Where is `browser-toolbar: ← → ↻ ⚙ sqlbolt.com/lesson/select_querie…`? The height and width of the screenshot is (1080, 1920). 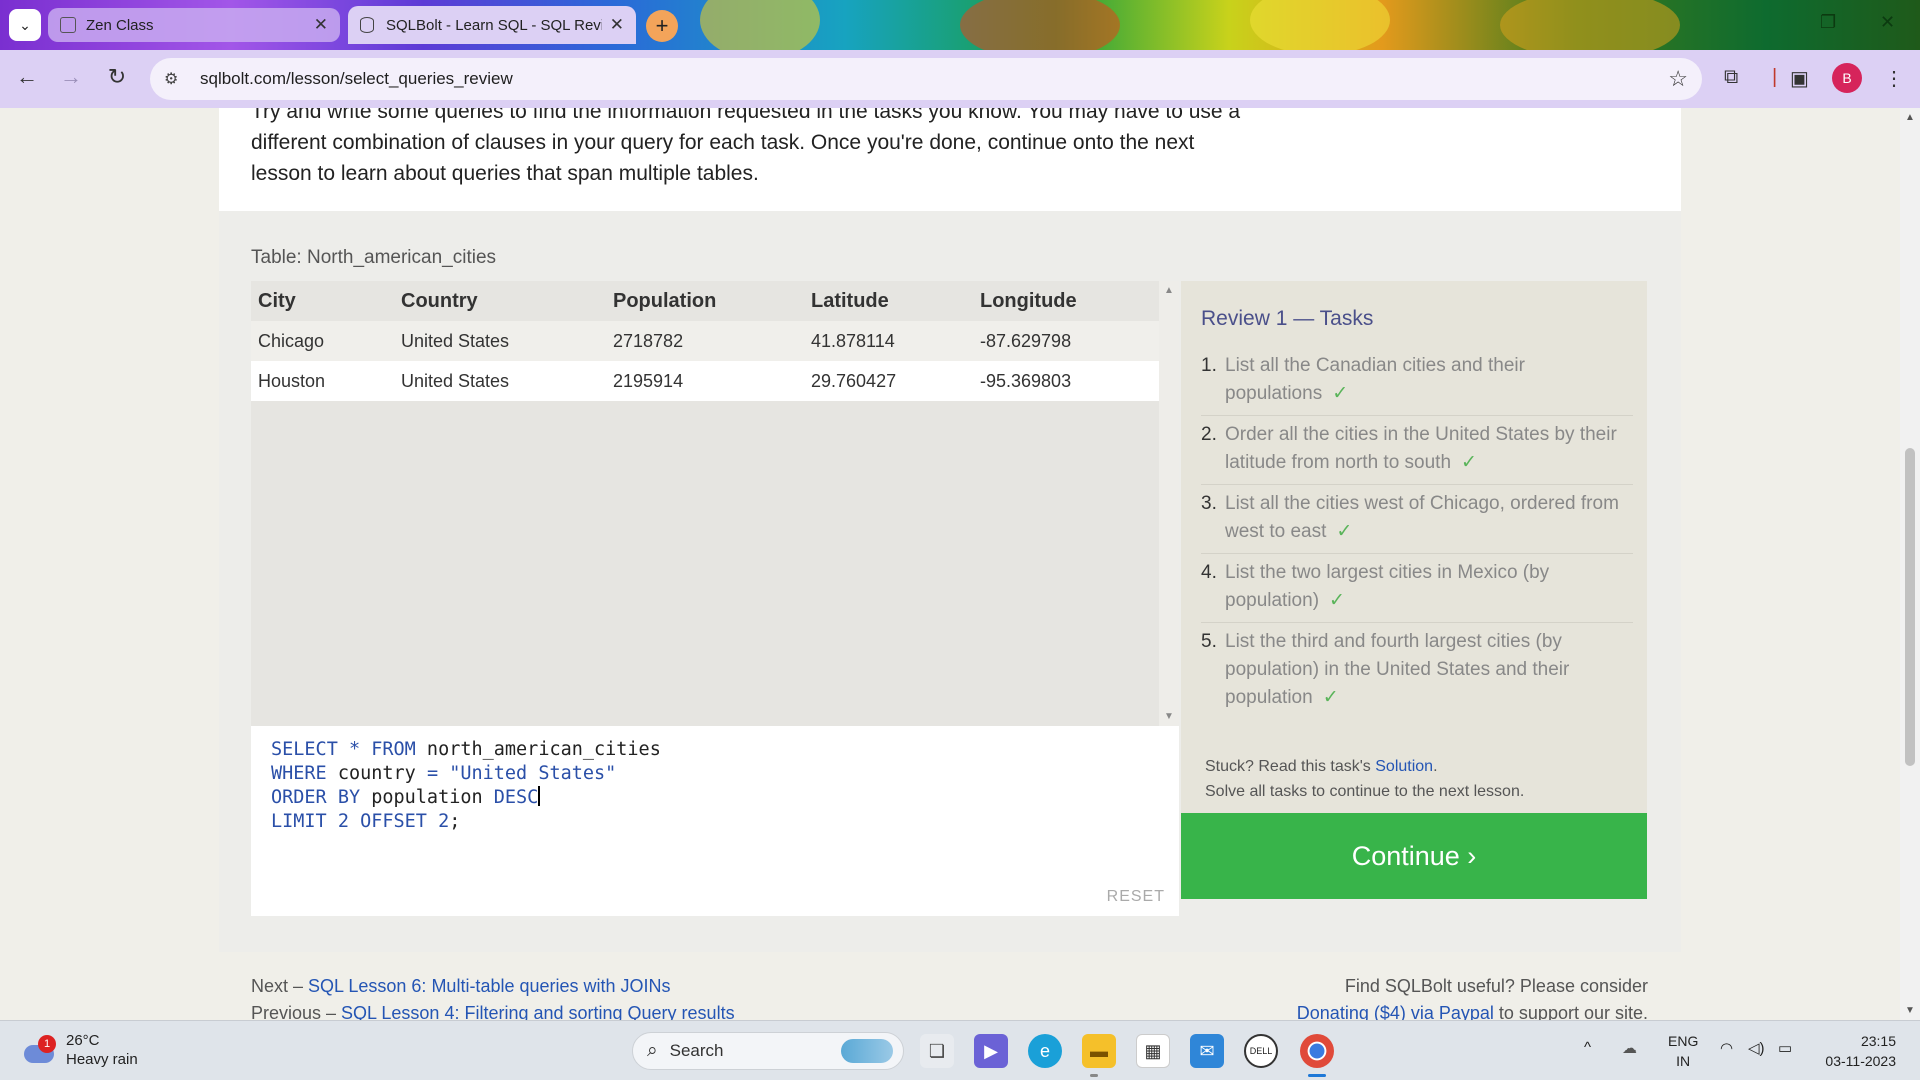
browser-toolbar: ← → ↻ ⚙ sqlbolt.com/lesson/select_querie… is located at coordinates (960, 79).